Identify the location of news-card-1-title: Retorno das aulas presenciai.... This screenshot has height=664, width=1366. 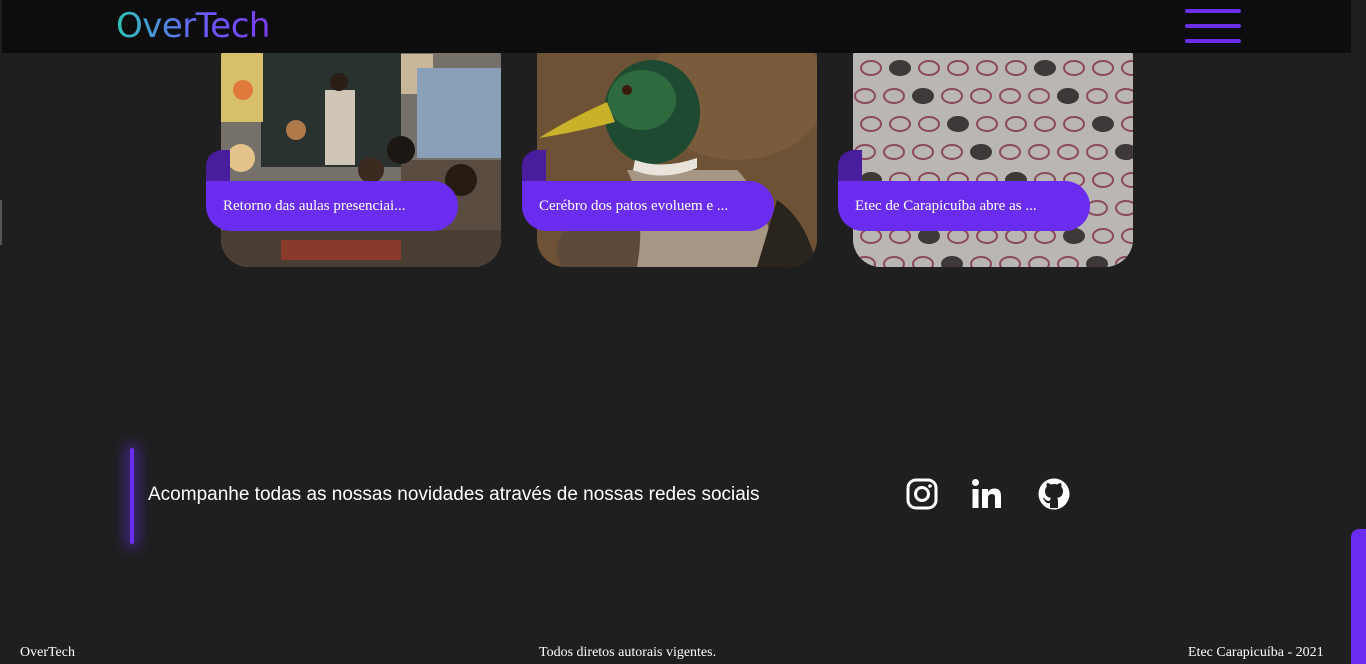
(332, 206).